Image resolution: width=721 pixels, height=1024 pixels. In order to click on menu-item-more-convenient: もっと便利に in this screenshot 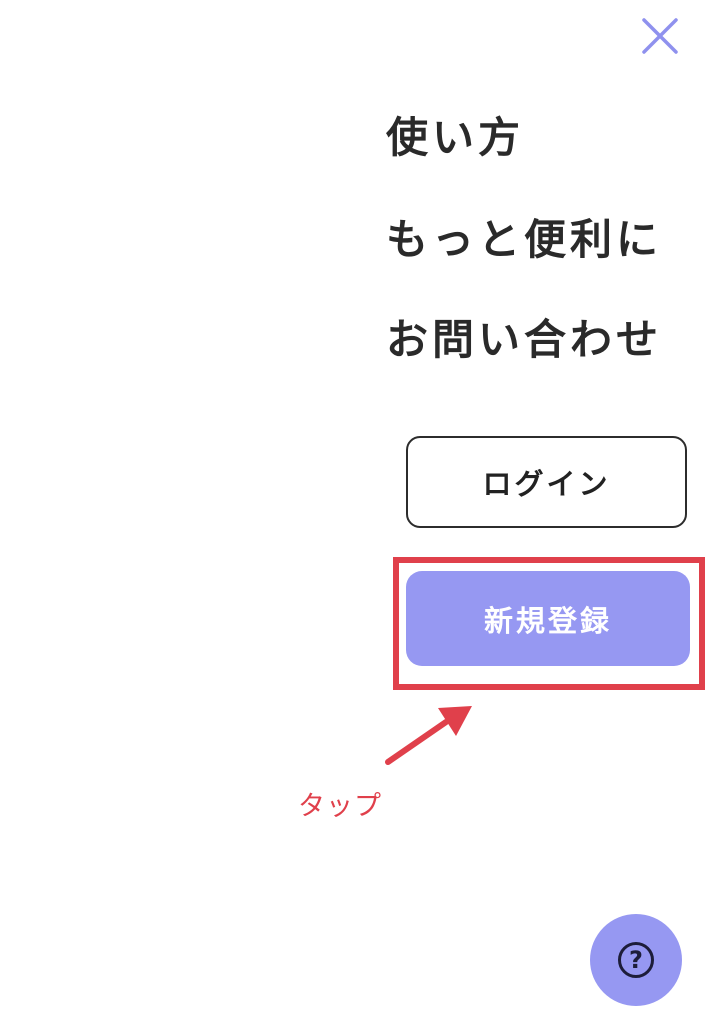, I will do `click(524, 240)`.